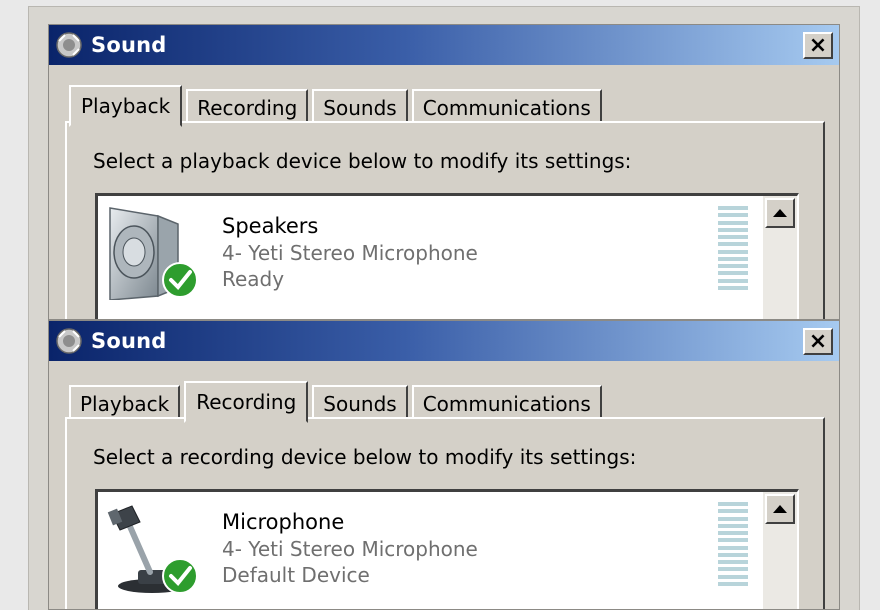 This screenshot has width=880, height=610. What do you see at coordinates (296, 575) in the screenshot?
I see `device-status: Default Device` at bounding box center [296, 575].